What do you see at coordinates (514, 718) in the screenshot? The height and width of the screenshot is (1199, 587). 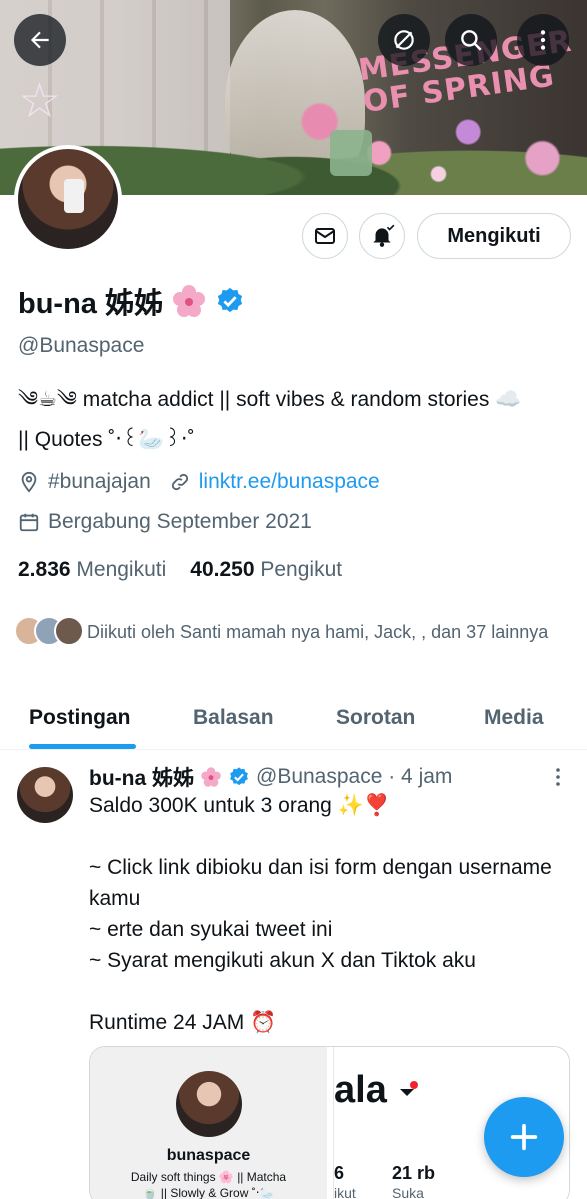 I see `tab-media: Media` at bounding box center [514, 718].